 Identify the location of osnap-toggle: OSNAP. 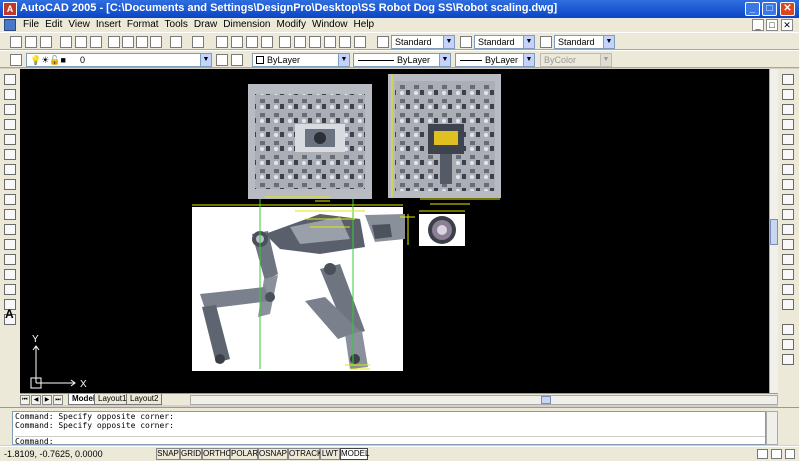
(273, 454).